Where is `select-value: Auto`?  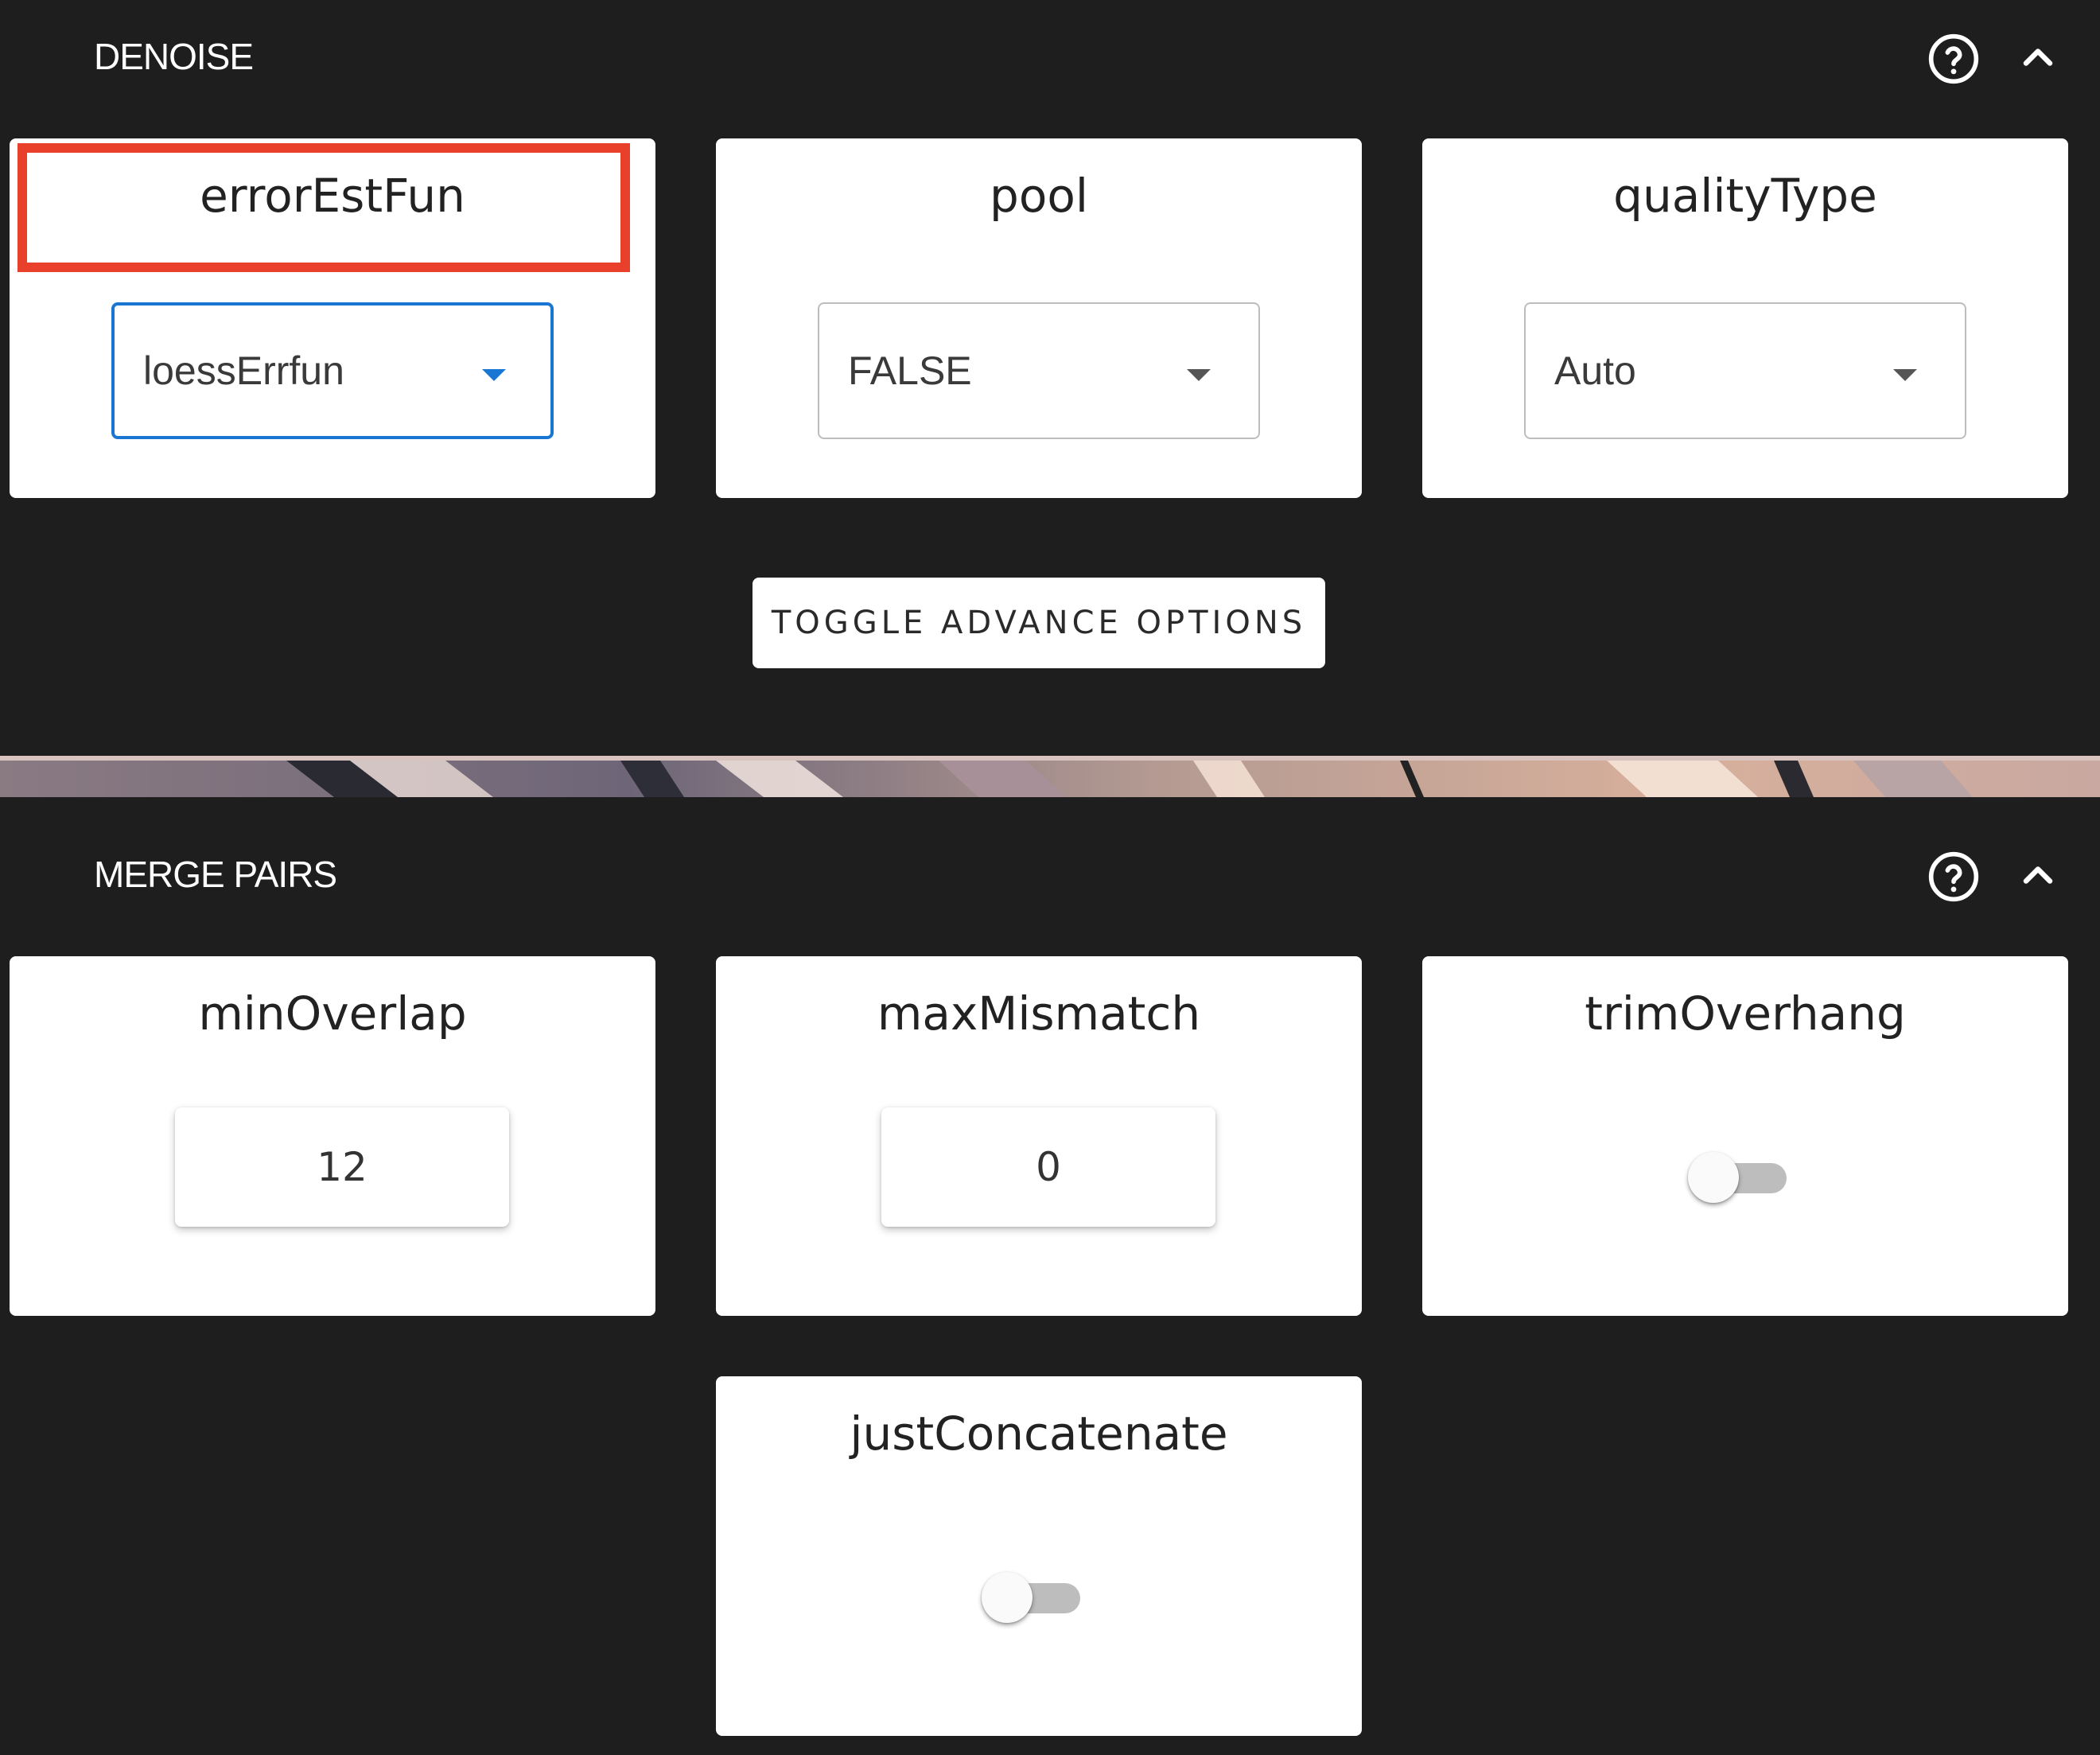
select-value: Auto is located at coordinates (1595, 370).